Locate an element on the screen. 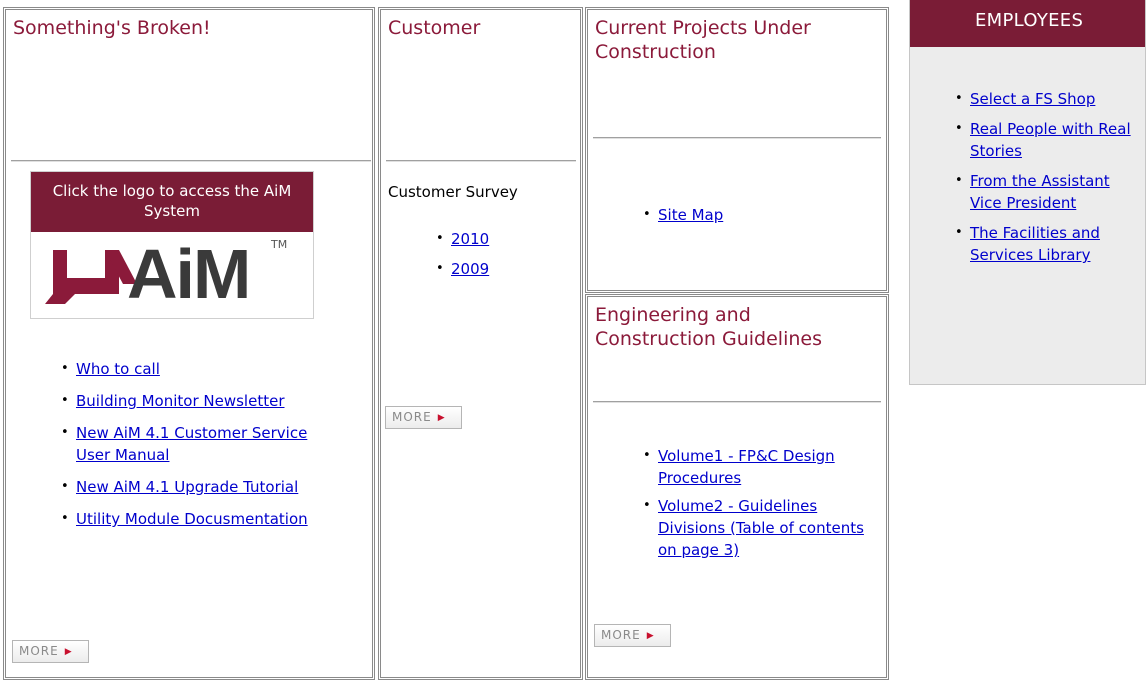  link-assistant-vice-president: From the Assistant Vice President is located at coordinates (1040, 192).